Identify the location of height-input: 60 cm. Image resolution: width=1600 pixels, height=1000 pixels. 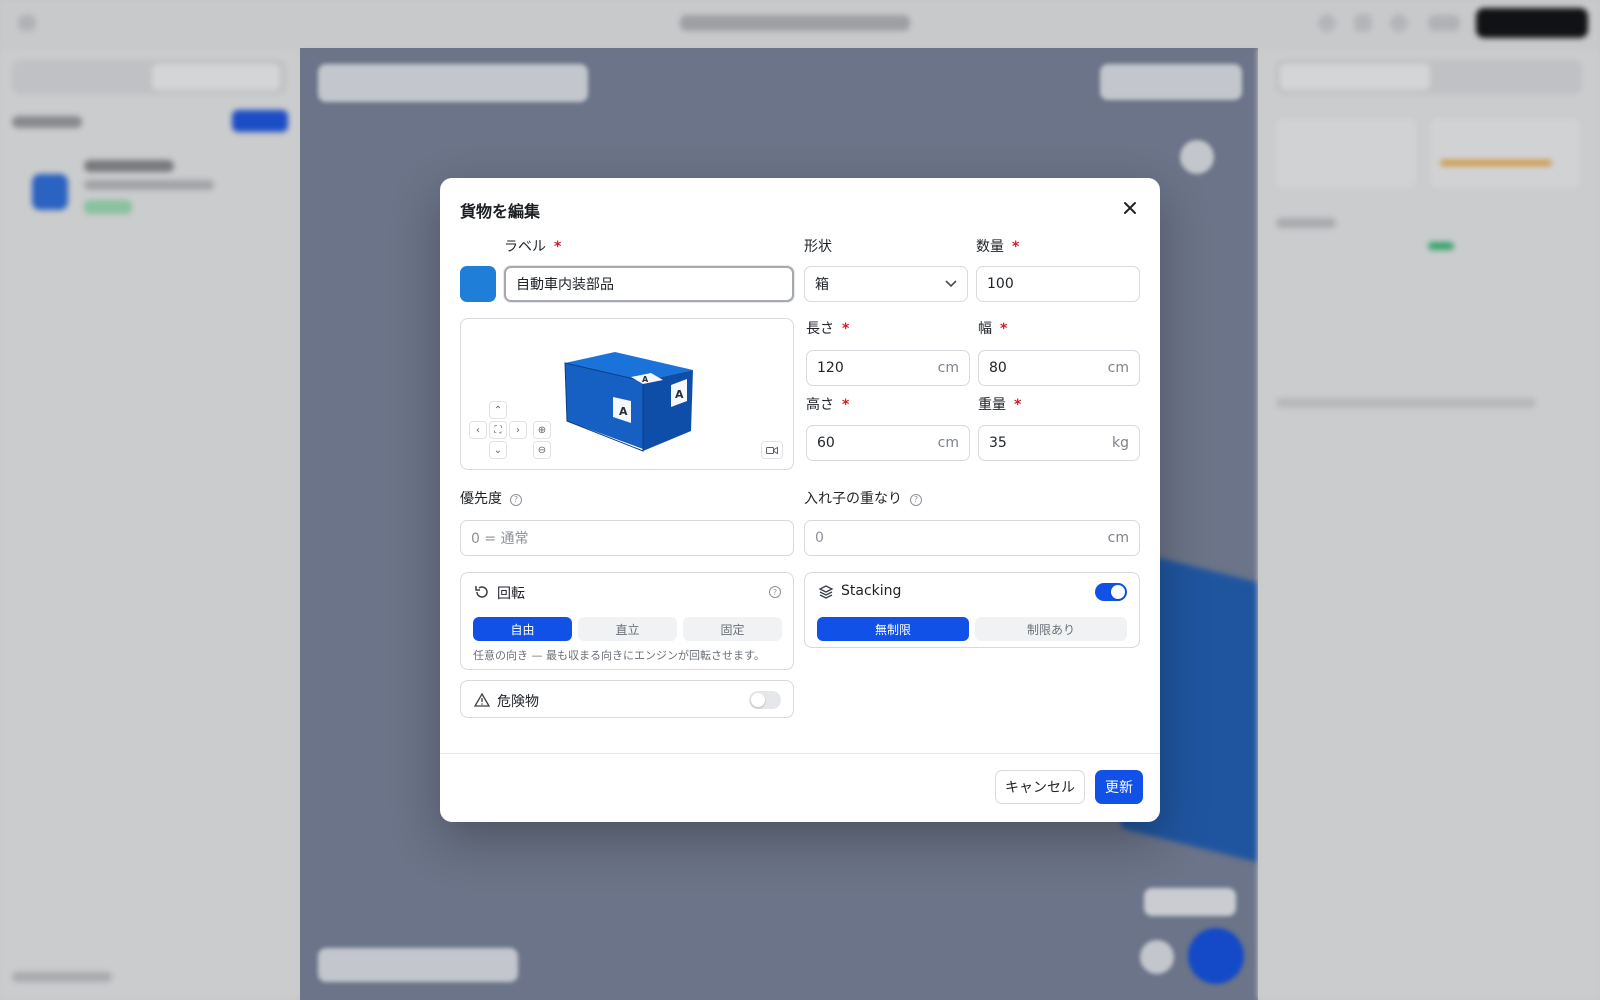
(888, 443).